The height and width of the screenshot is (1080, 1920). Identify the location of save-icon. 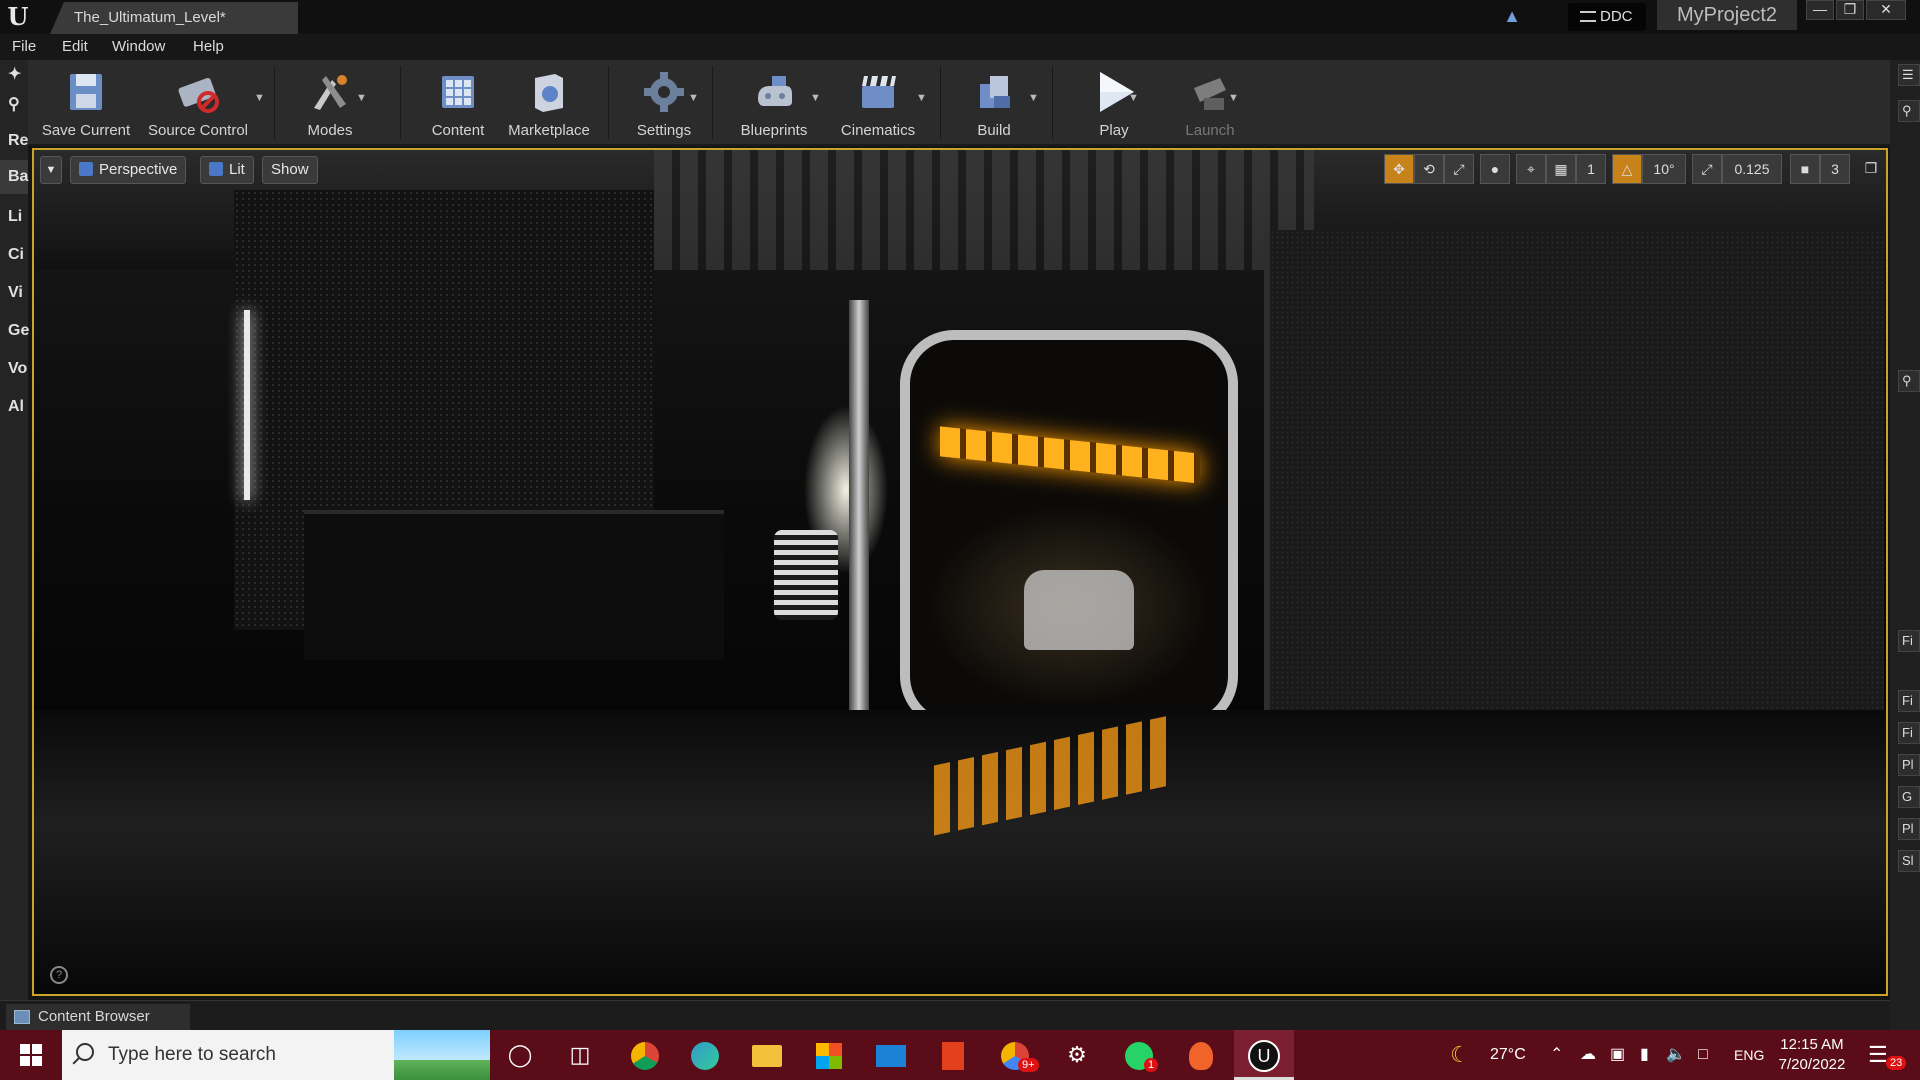
(86, 92).